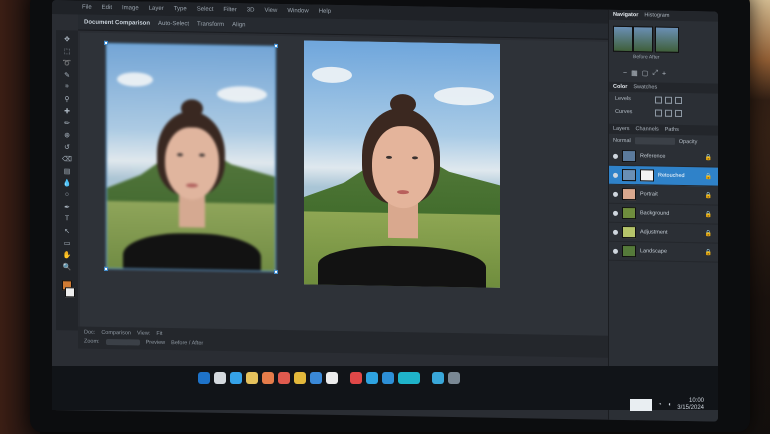  I want to click on type-icon: T, so click(67, 218).